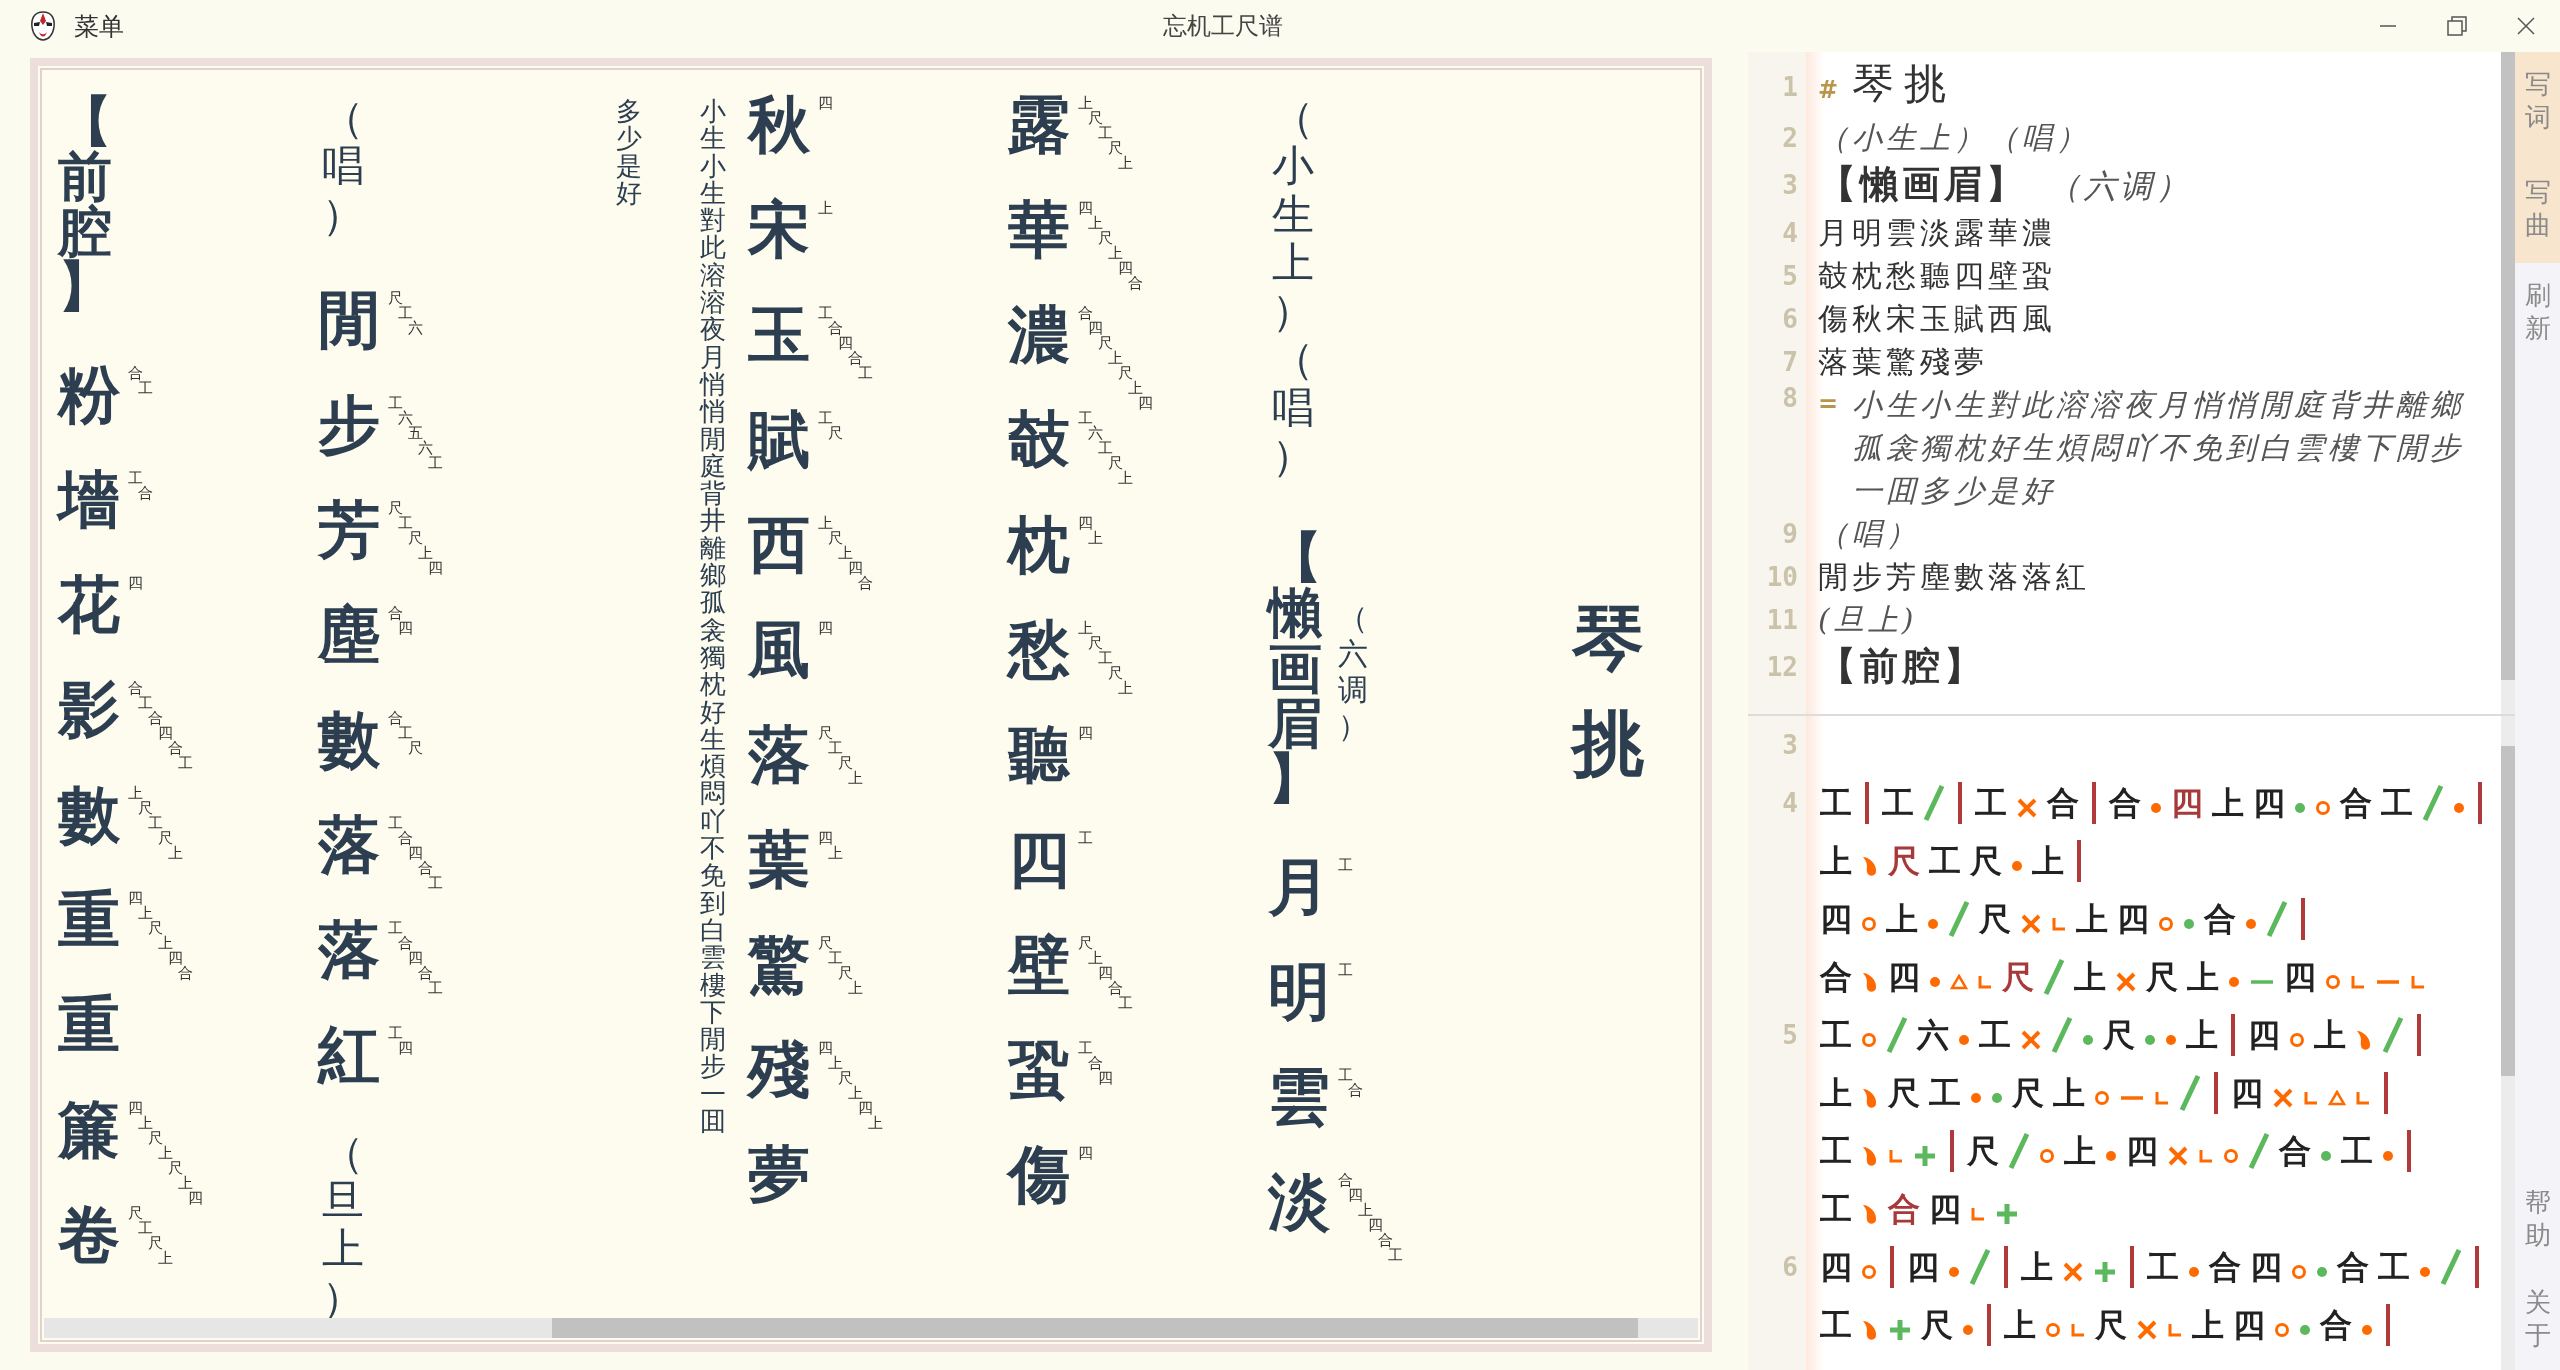  Describe the element at coordinates (779, 230) in the screenshot. I see `lyric-character: 宋` at that location.